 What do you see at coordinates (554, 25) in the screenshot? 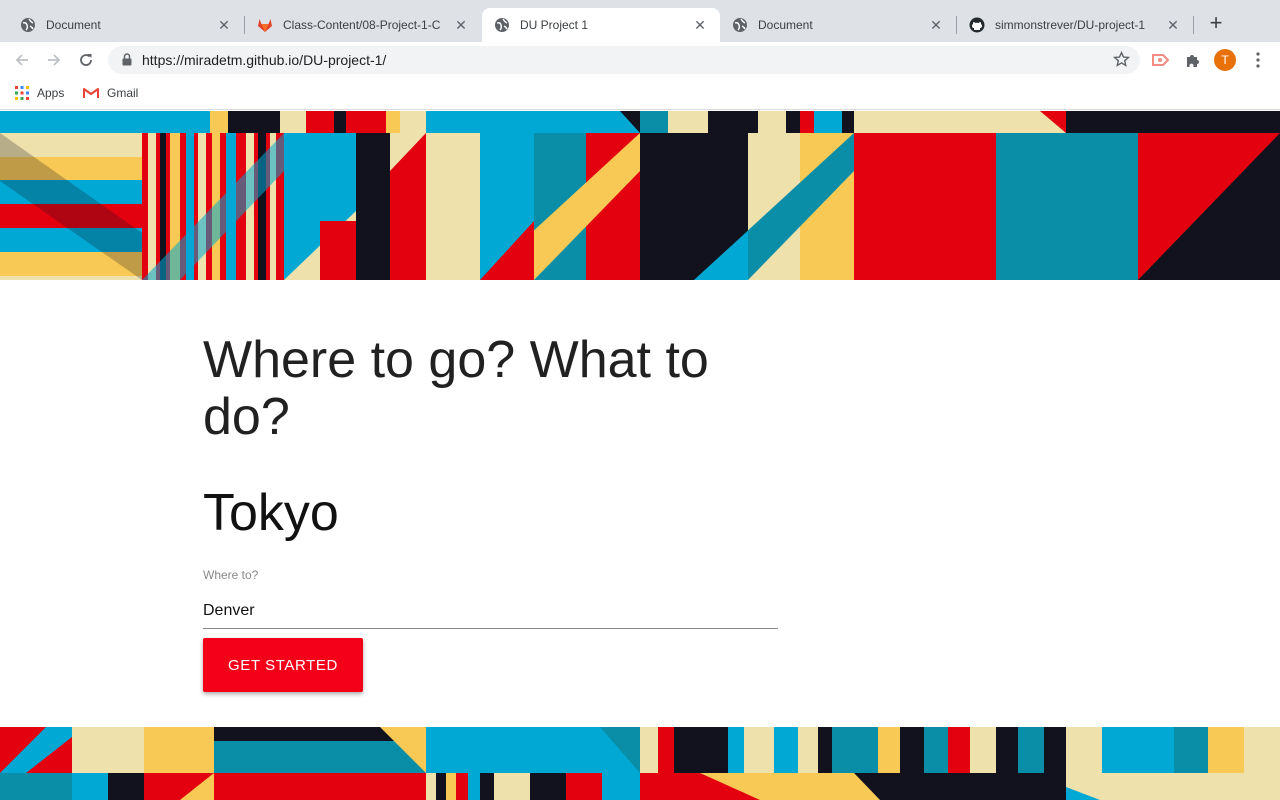
I see `tab-title: DU Project 1` at bounding box center [554, 25].